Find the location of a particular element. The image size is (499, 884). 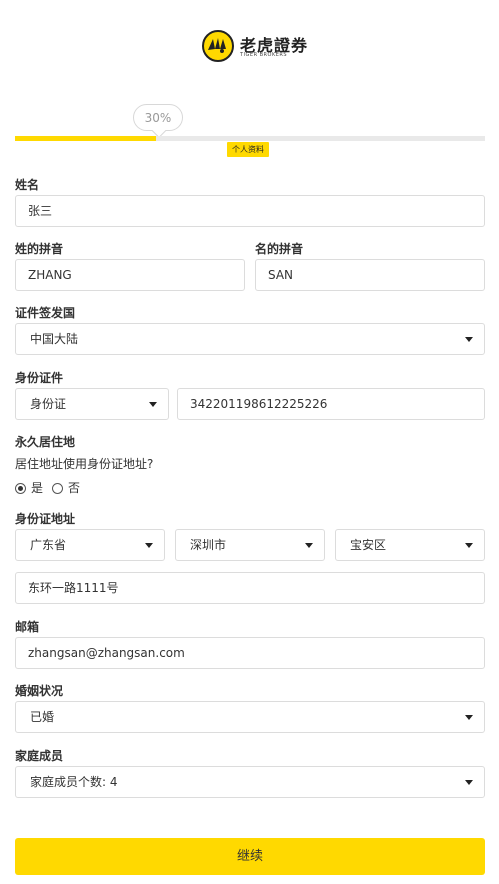

brand-name-en: TIGER BROKERS is located at coordinates (264, 55).